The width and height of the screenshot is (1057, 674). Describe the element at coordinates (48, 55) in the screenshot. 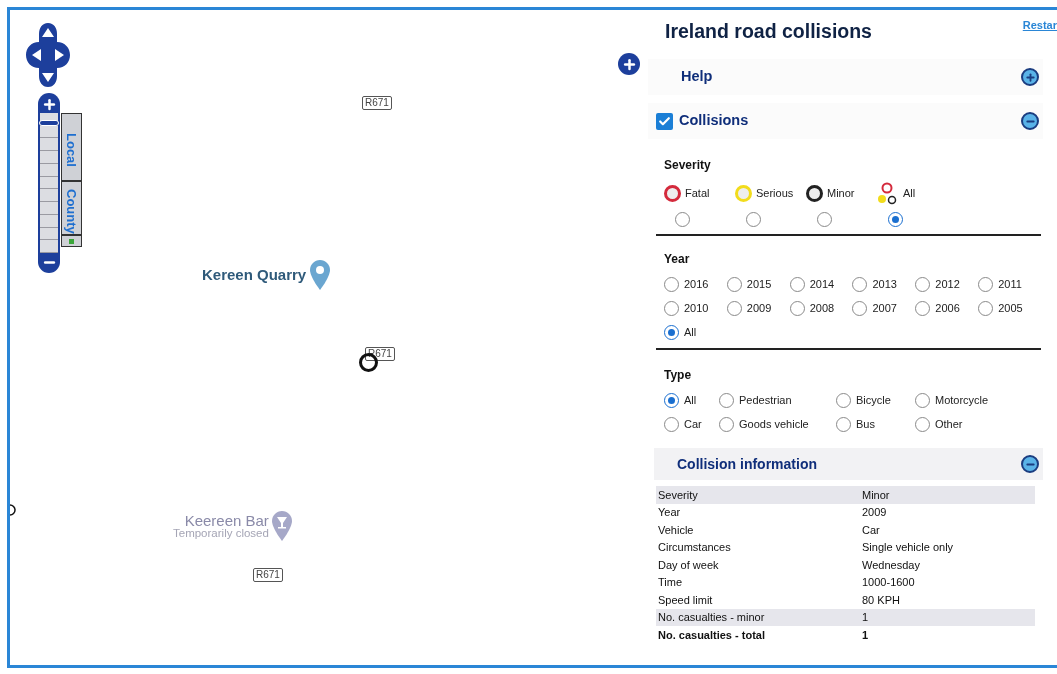

I see `pan-control-icon` at that location.